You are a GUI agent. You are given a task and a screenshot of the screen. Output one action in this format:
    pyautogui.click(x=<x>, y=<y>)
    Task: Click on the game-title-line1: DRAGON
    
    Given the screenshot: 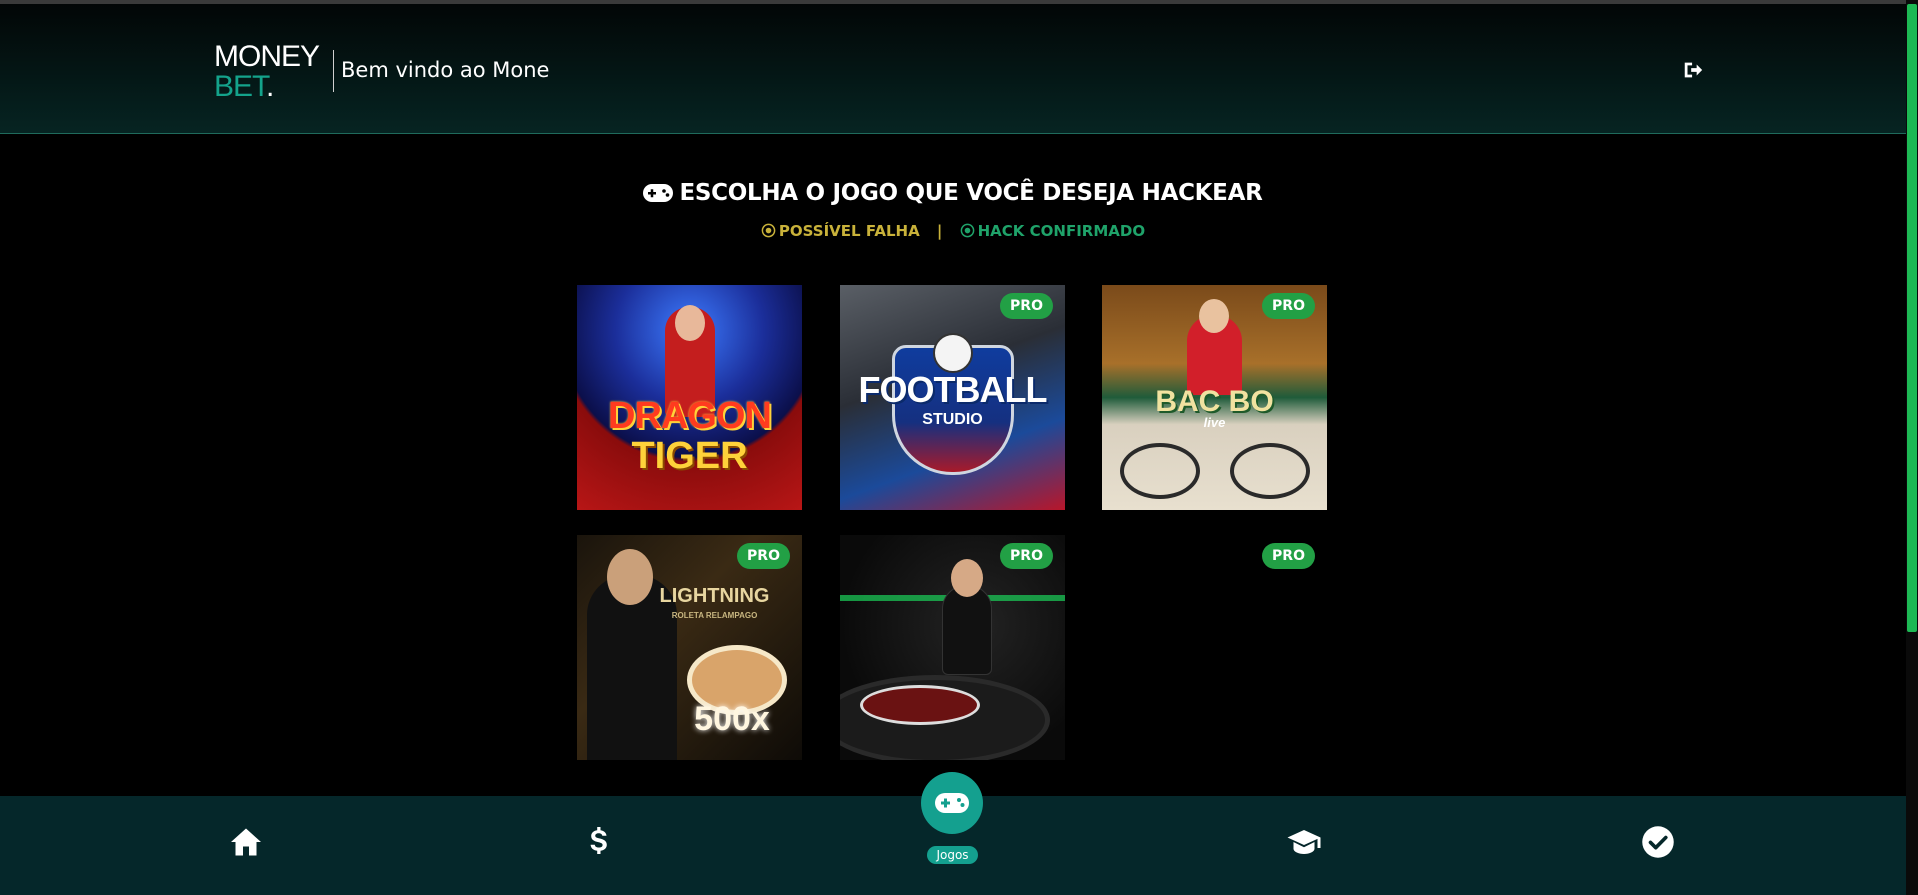 What is the action you would take?
    pyautogui.click(x=690, y=416)
    